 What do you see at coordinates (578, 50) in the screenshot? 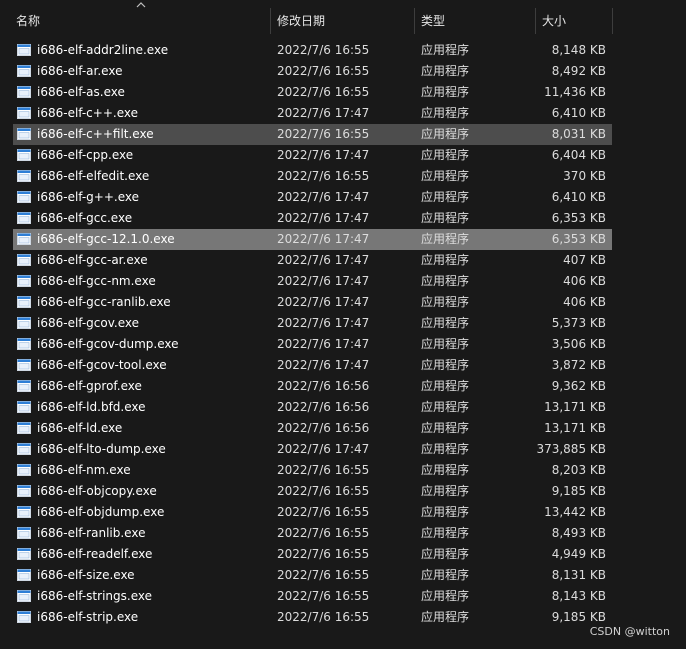
I see `file-size: 8,148 KB` at bounding box center [578, 50].